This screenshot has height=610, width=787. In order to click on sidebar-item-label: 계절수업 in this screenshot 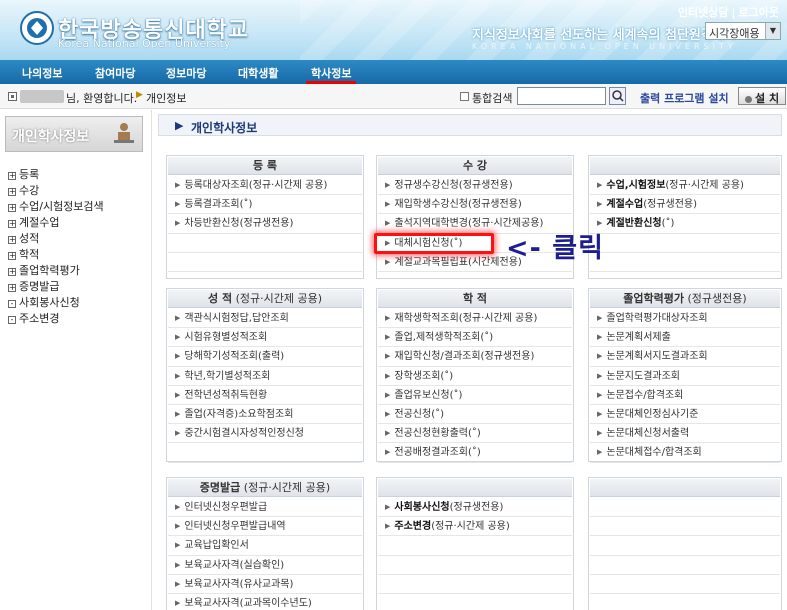, I will do `click(39, 222)`.